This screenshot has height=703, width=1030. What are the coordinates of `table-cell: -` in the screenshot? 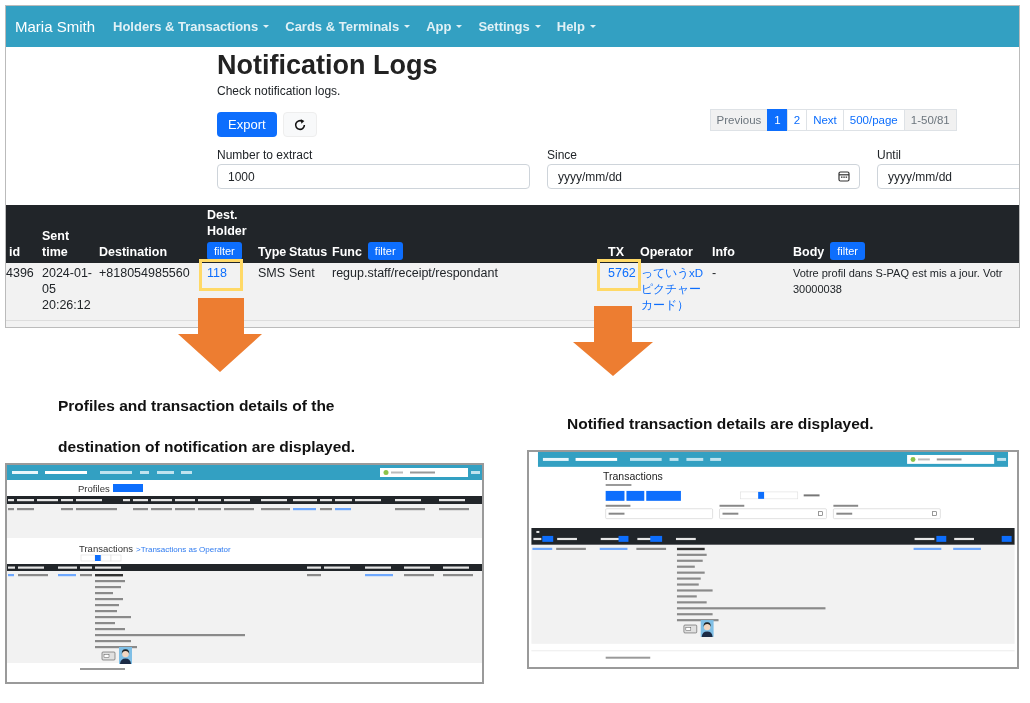 It's located at (714, 273).